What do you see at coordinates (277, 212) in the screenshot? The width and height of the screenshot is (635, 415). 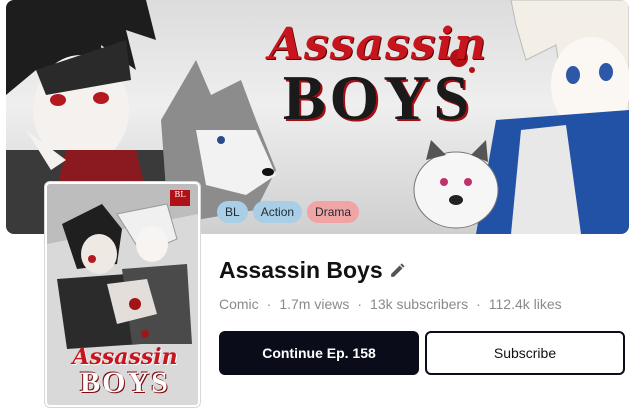 I see `tag-action: Action` at bounding box center [277, 212].